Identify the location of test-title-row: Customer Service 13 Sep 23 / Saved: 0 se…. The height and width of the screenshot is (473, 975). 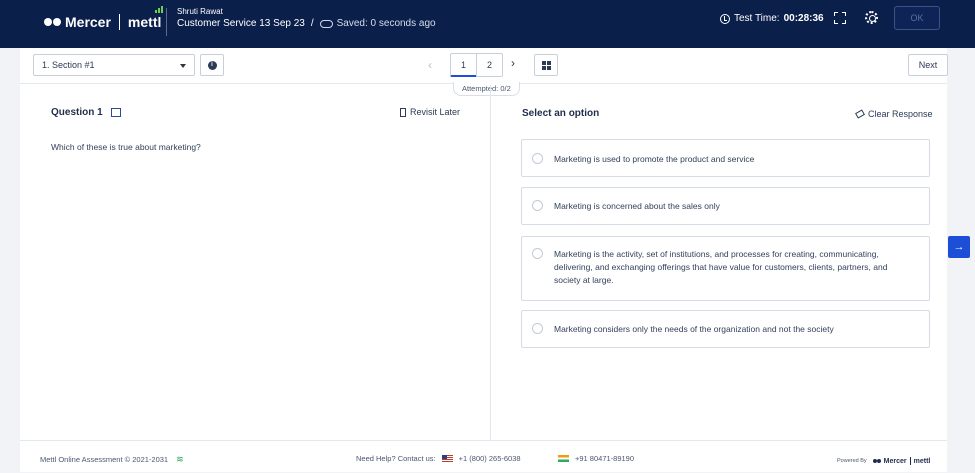
(306, 23).